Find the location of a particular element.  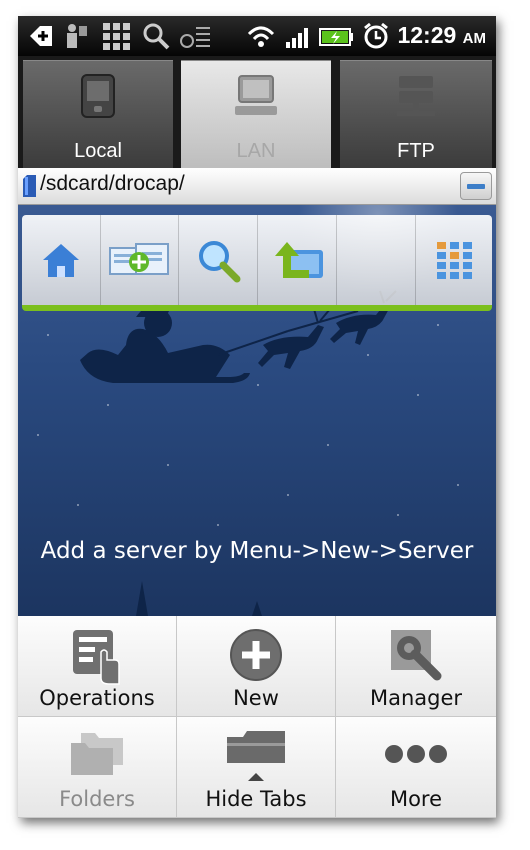

new-window-icon is located at coordinates (139, 259).